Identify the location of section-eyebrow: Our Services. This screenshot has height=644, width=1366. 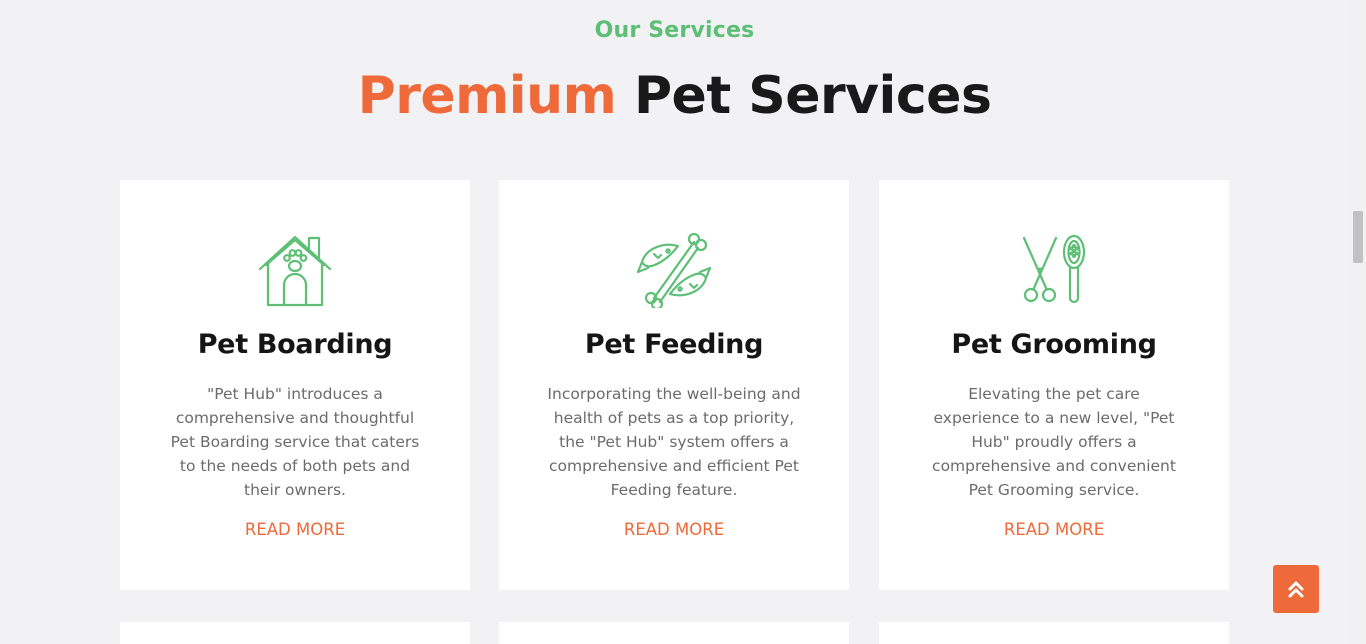
(674, 30).